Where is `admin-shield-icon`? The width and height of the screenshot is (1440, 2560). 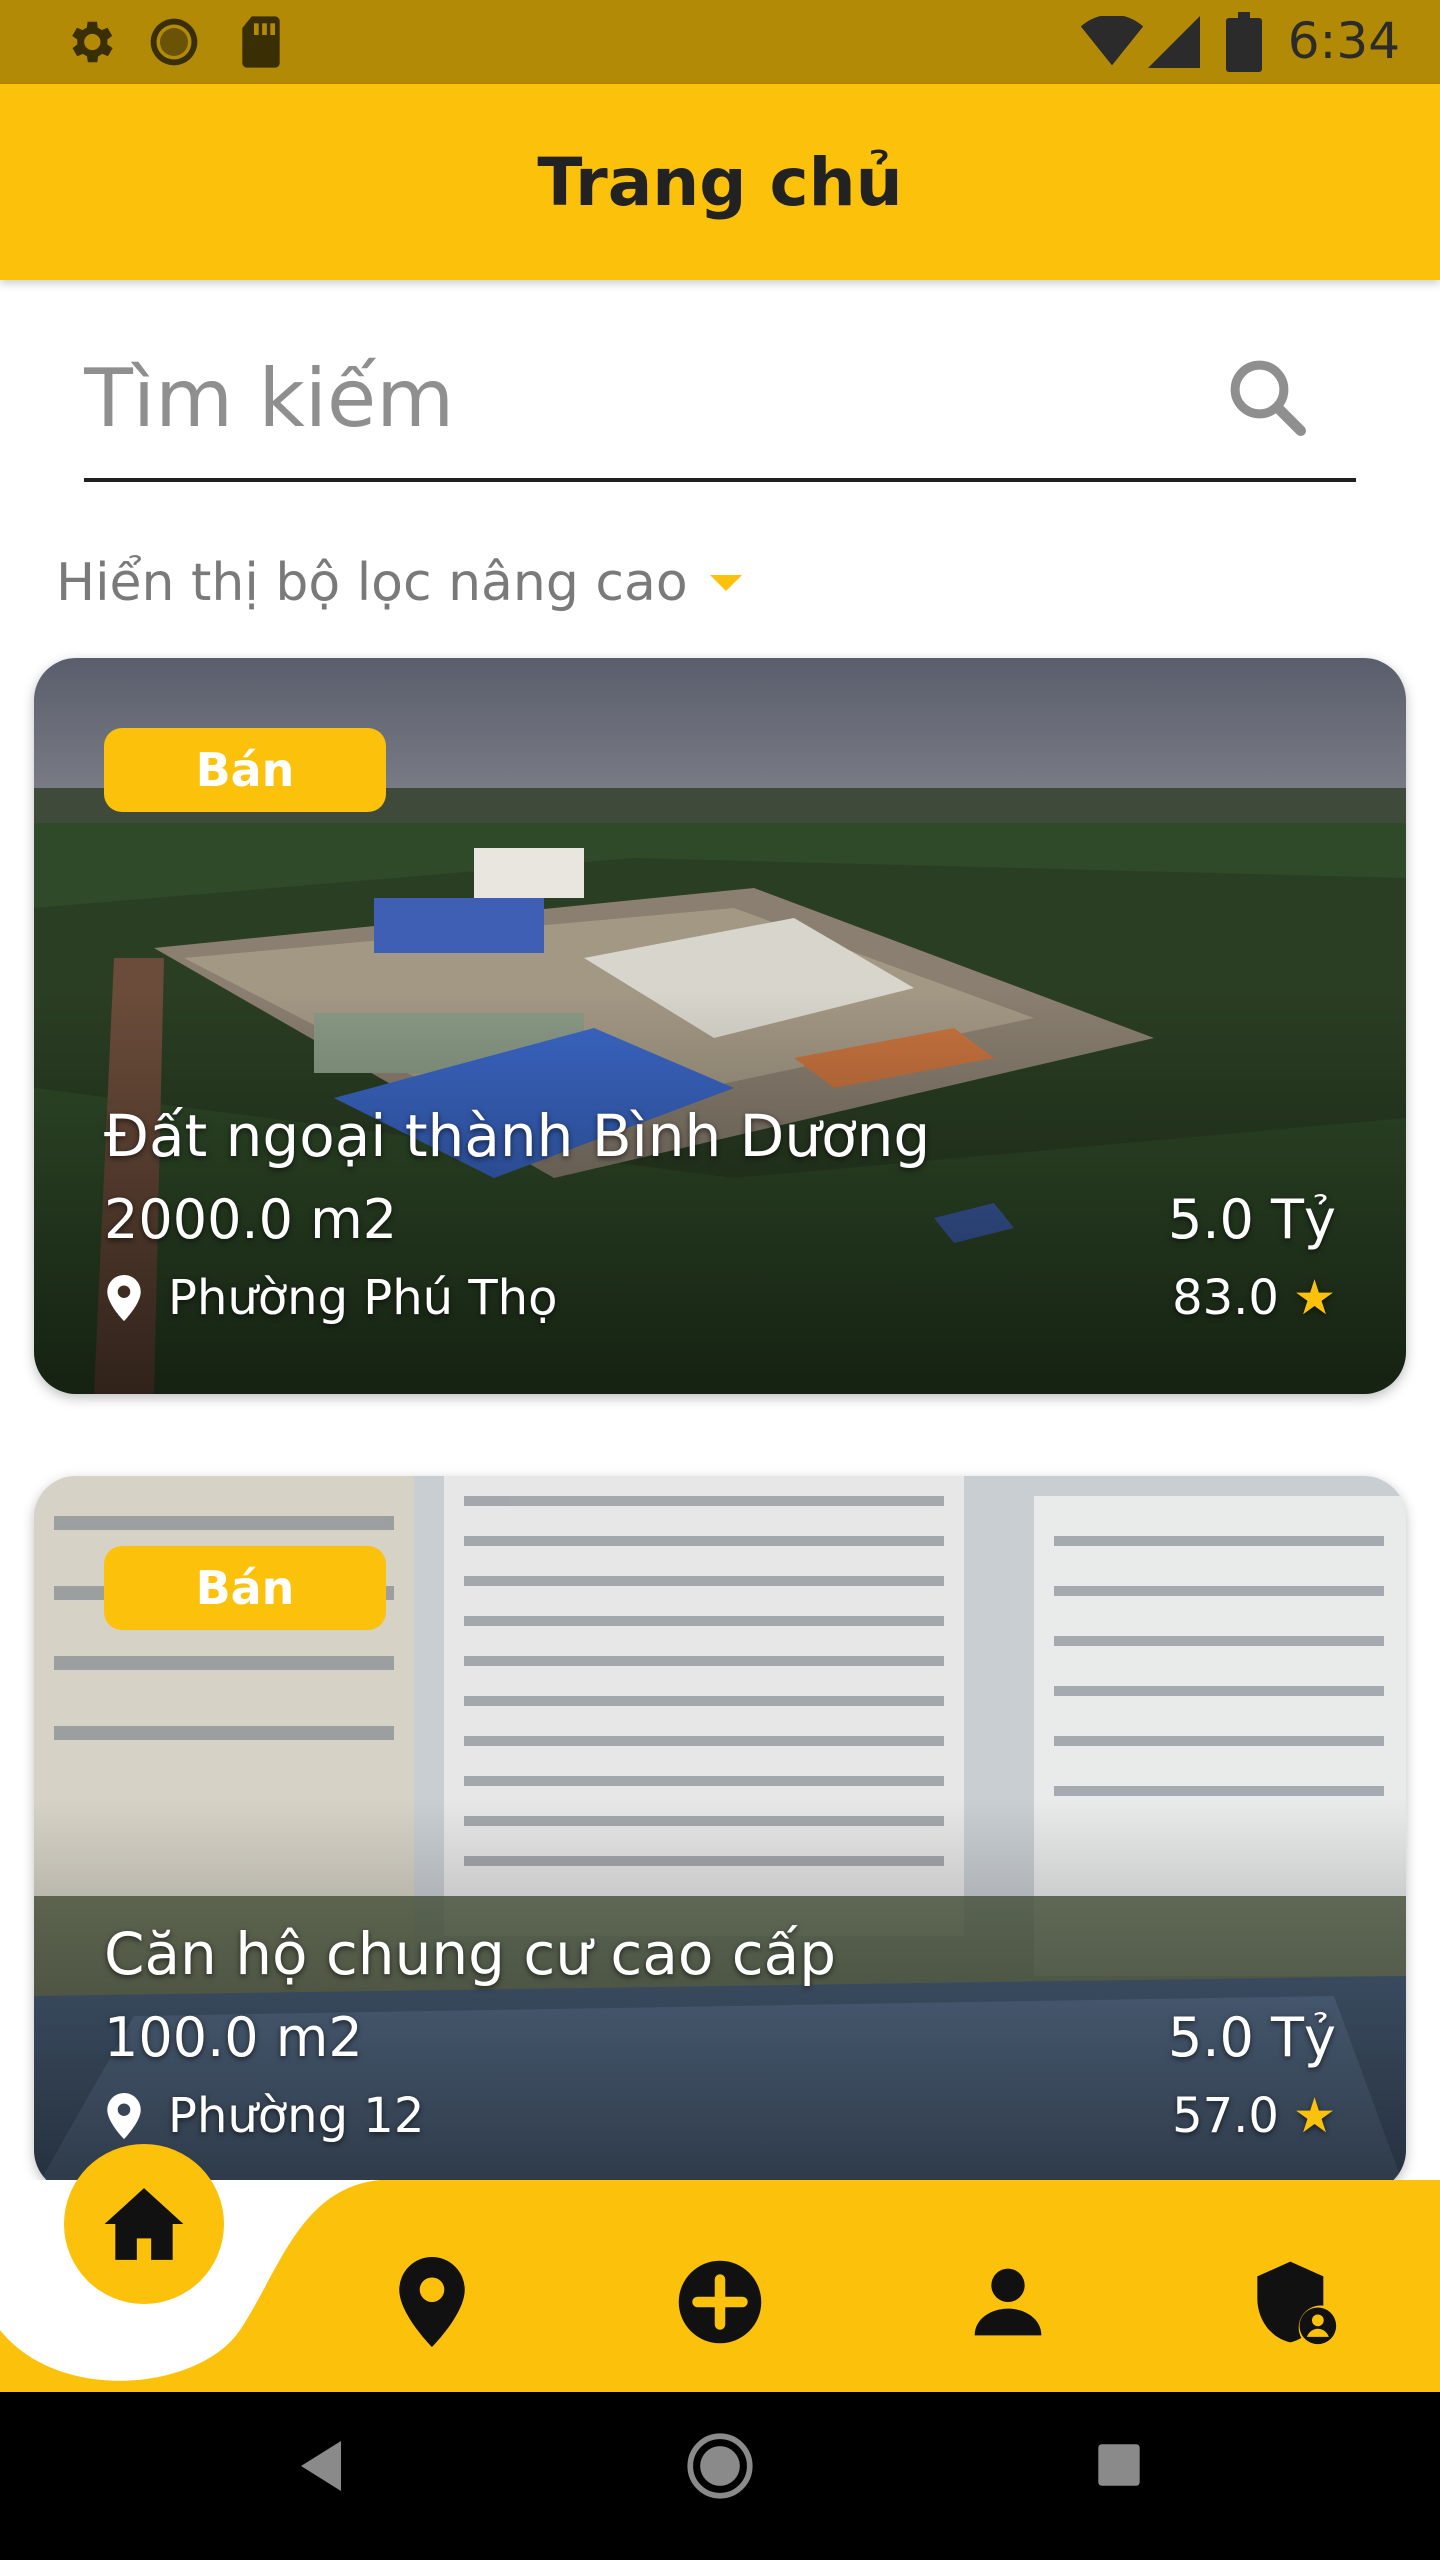
admin-shield-icon is located at coordinates (1297, 2303).